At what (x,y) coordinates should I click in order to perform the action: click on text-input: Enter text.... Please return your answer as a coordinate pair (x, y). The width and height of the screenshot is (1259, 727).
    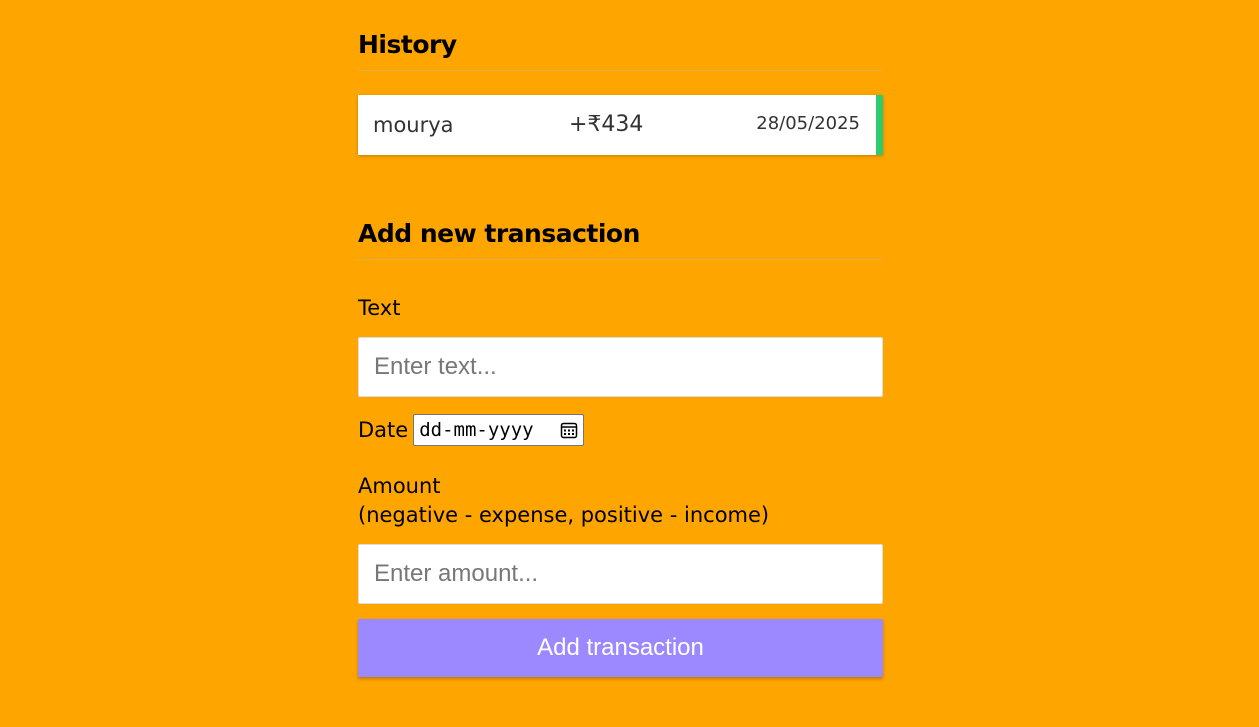
    Looking at the image, I should click on (620, 367).